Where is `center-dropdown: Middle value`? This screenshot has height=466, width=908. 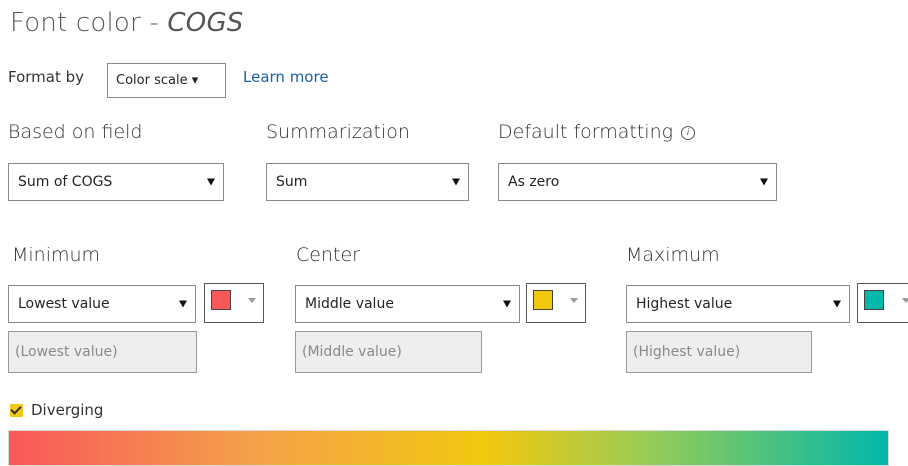
center-dropdown: Middle value is located at coordinates (407, 304).